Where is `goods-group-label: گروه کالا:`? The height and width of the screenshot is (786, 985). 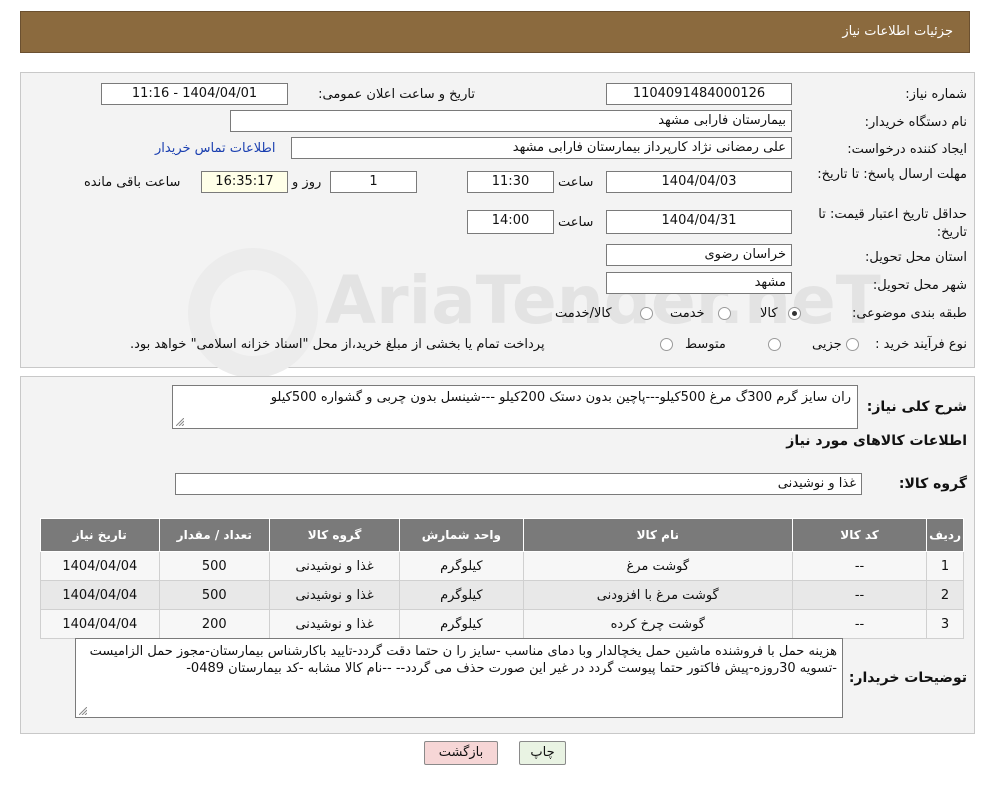 goods-group-label: گروه کالا: is located at coordinates (932, 484).